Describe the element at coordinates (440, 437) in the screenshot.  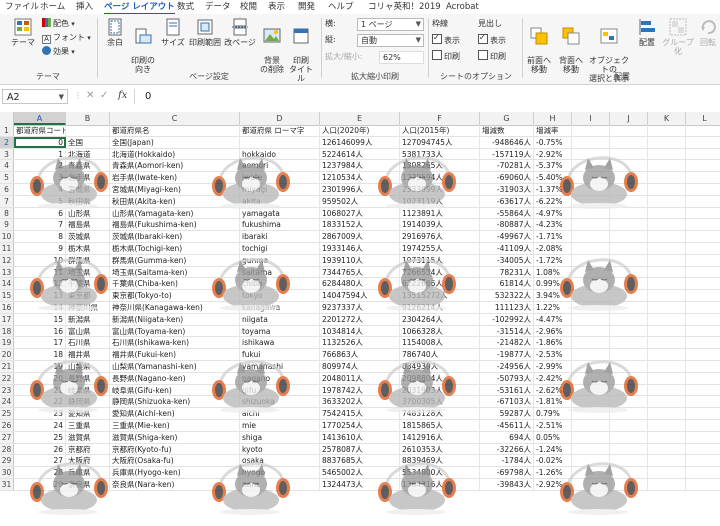
I see `cell-f: 1412916人` at that location.